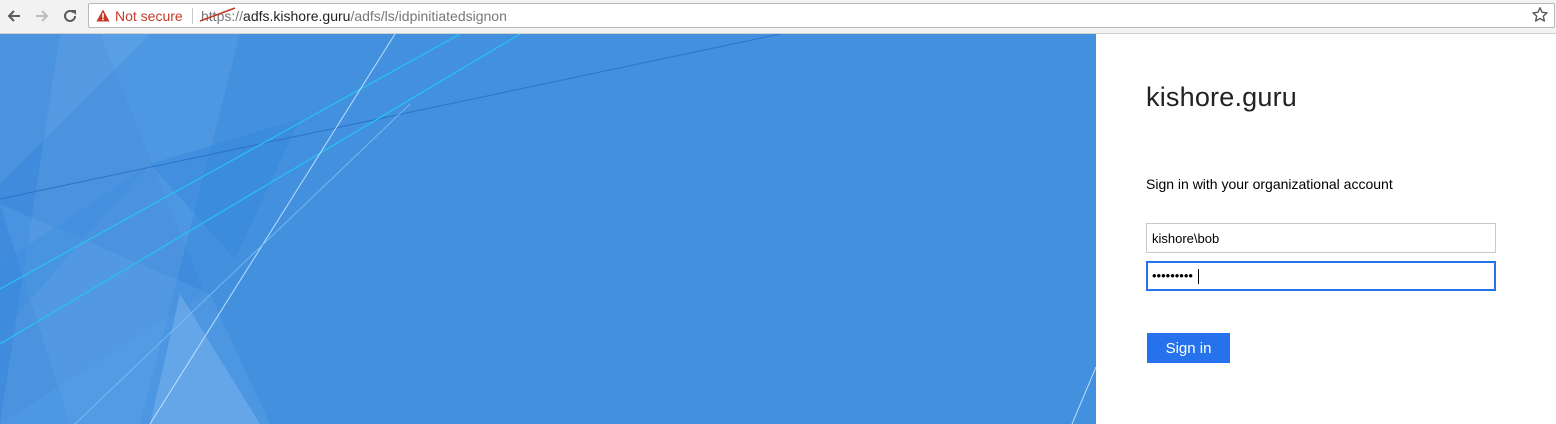  What do you see at coordinates (1321, 238) in the screenshot?
I see `username-input` at bounding box center [1321, 238].